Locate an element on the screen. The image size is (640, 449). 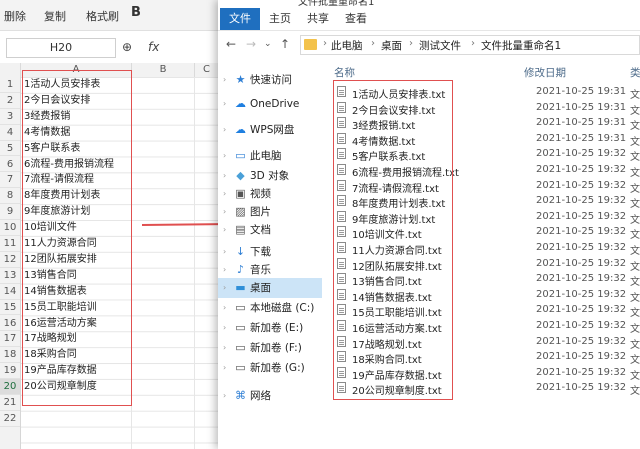
nav-item: › ▤ 文档 is located at coordinates (270, 230).